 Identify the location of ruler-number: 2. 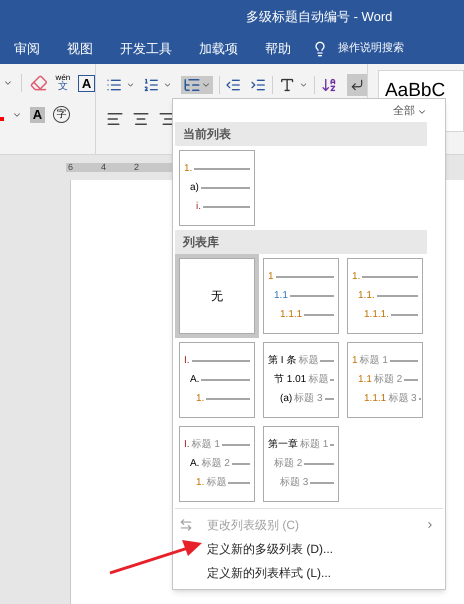
(137, 167).